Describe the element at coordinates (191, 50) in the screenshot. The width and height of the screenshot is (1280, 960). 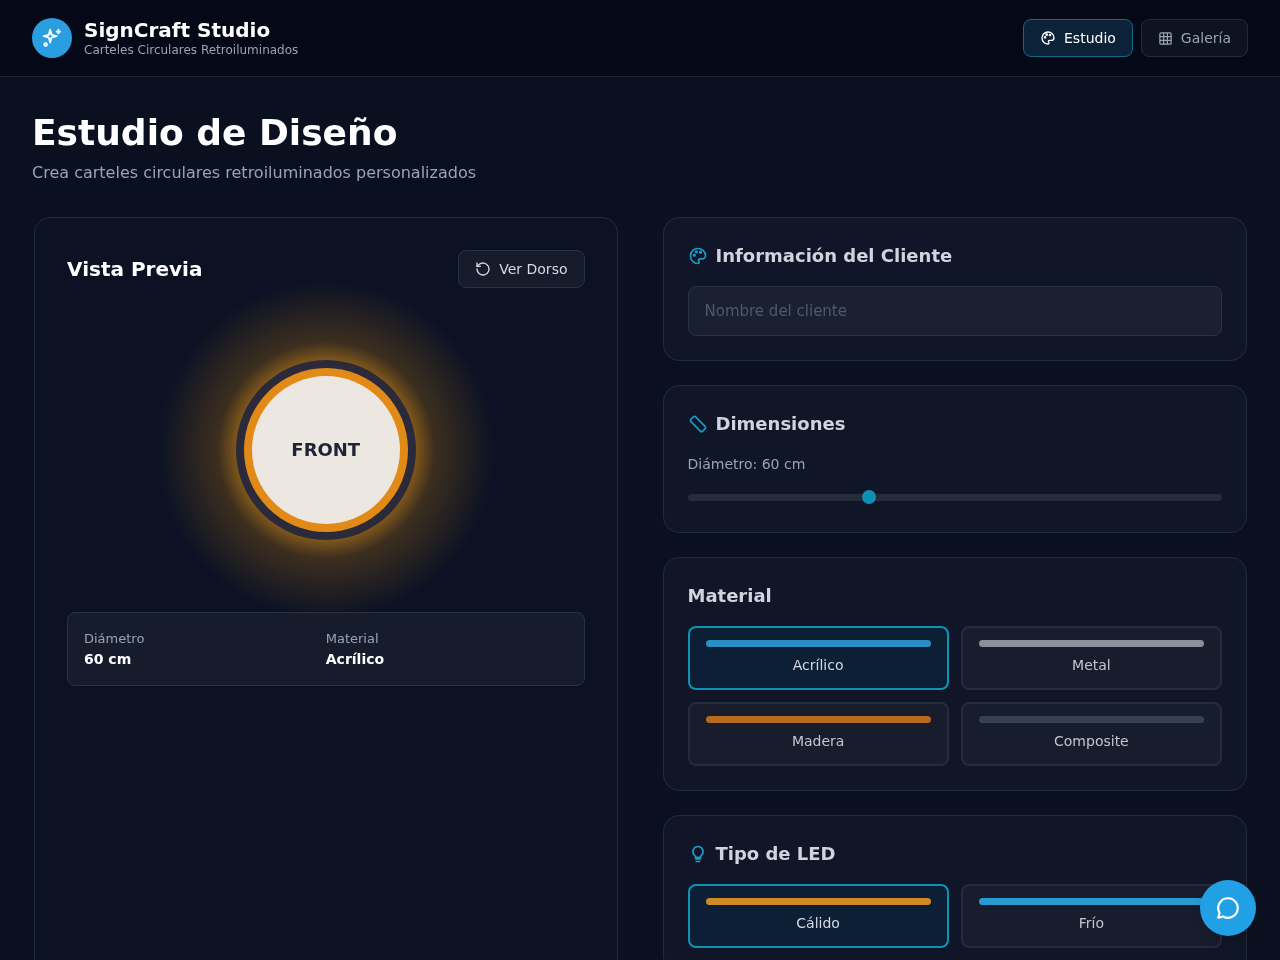
I see `brand-tagline: Carteles Circulares Retroiluminados` at that location.